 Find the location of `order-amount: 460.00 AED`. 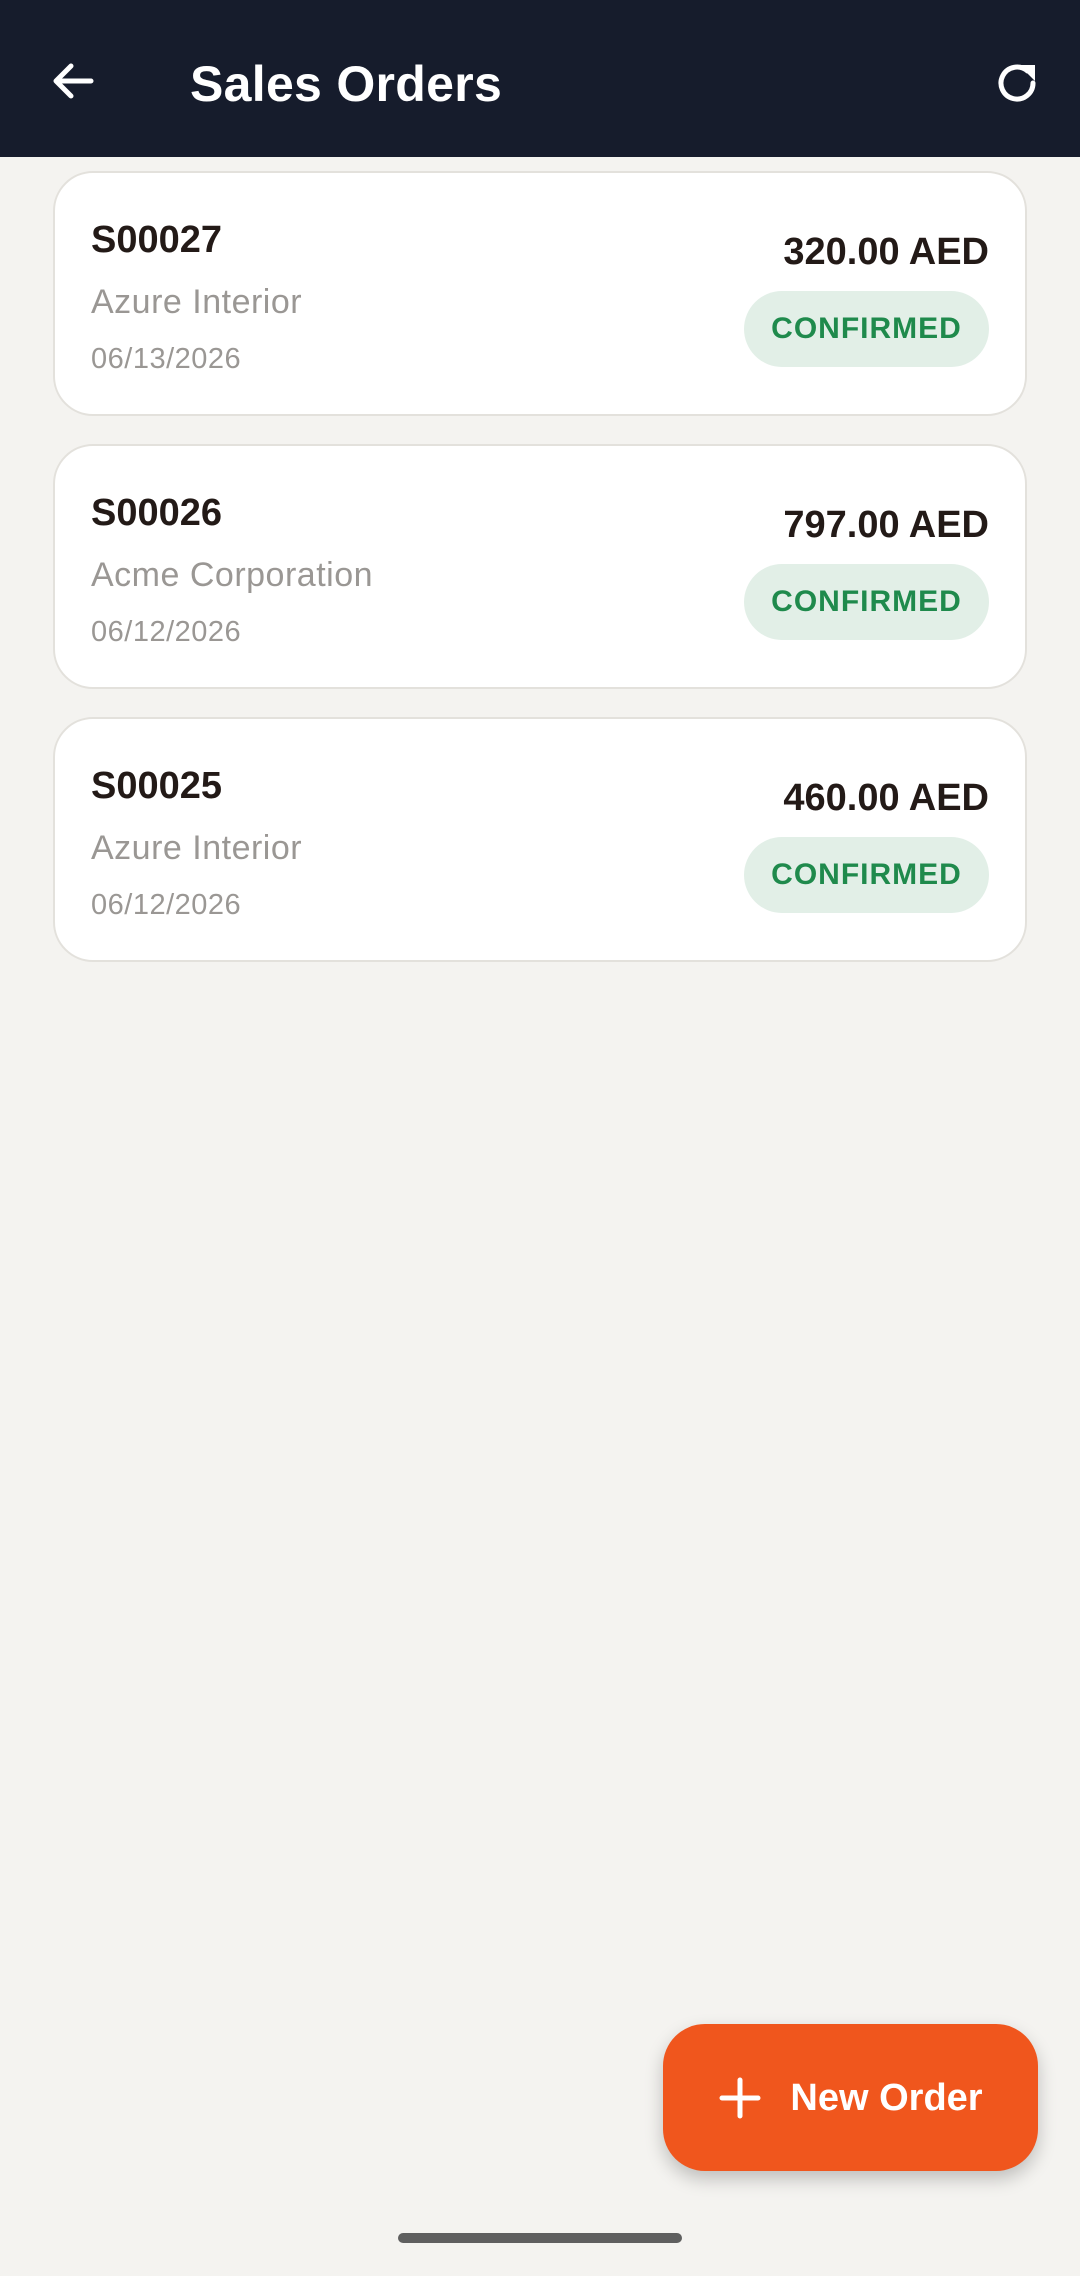

order-amount: 460.00 AED is located at coordinates (886, 798).